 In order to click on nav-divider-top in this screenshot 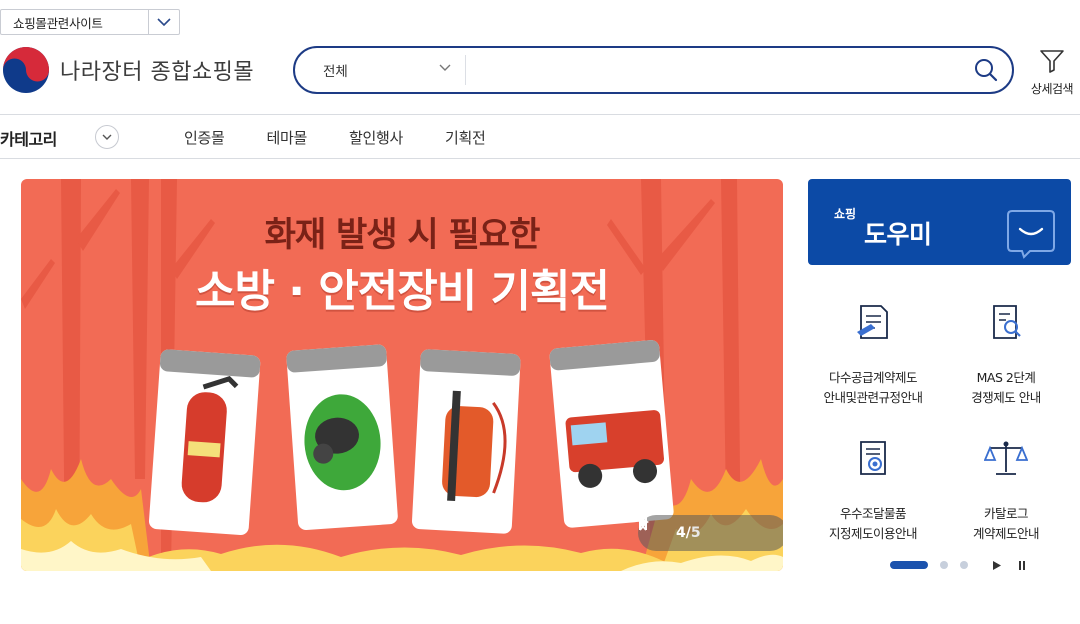, I will do `click(540, 114)`.